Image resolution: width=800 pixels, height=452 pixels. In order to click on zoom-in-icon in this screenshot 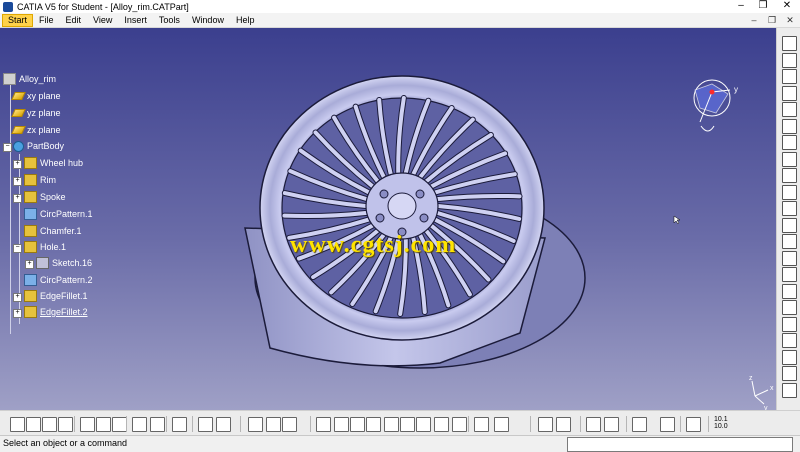, I will do `click(373, 424)`.